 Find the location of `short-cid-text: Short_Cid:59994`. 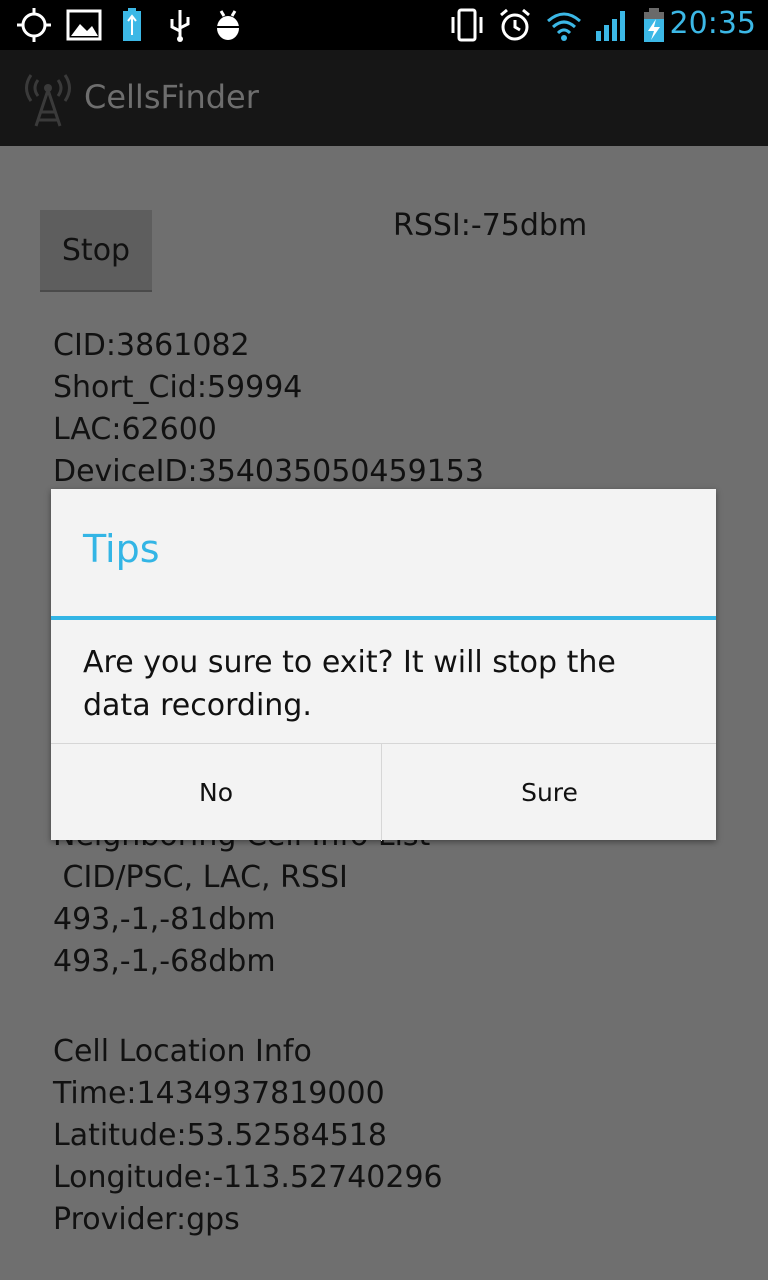

short-cid-text: Short_Cid:59994 is located at coordinates (178, 387).